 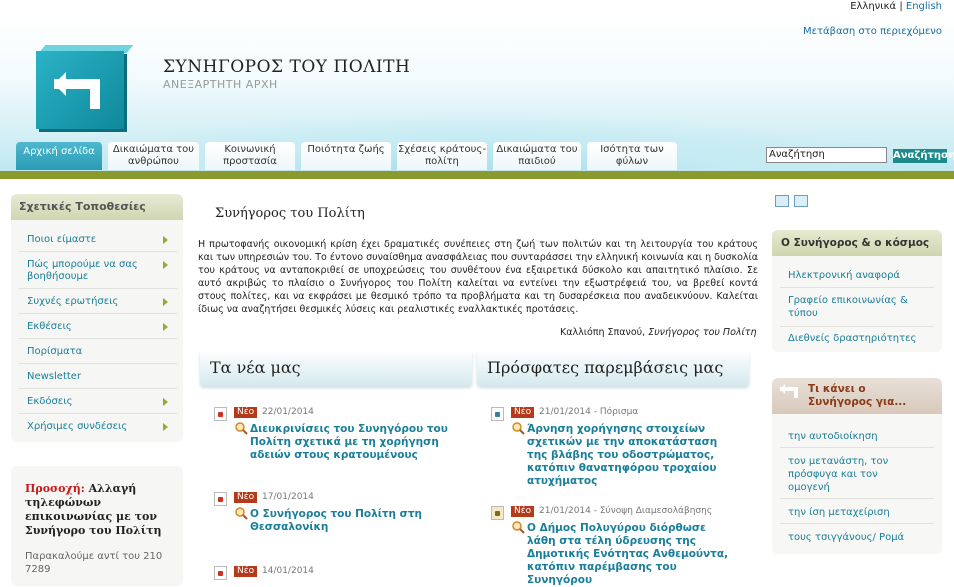 I want to click on tab-social-protection: Κοινωνική προστασία, so click(x=250, y=156).